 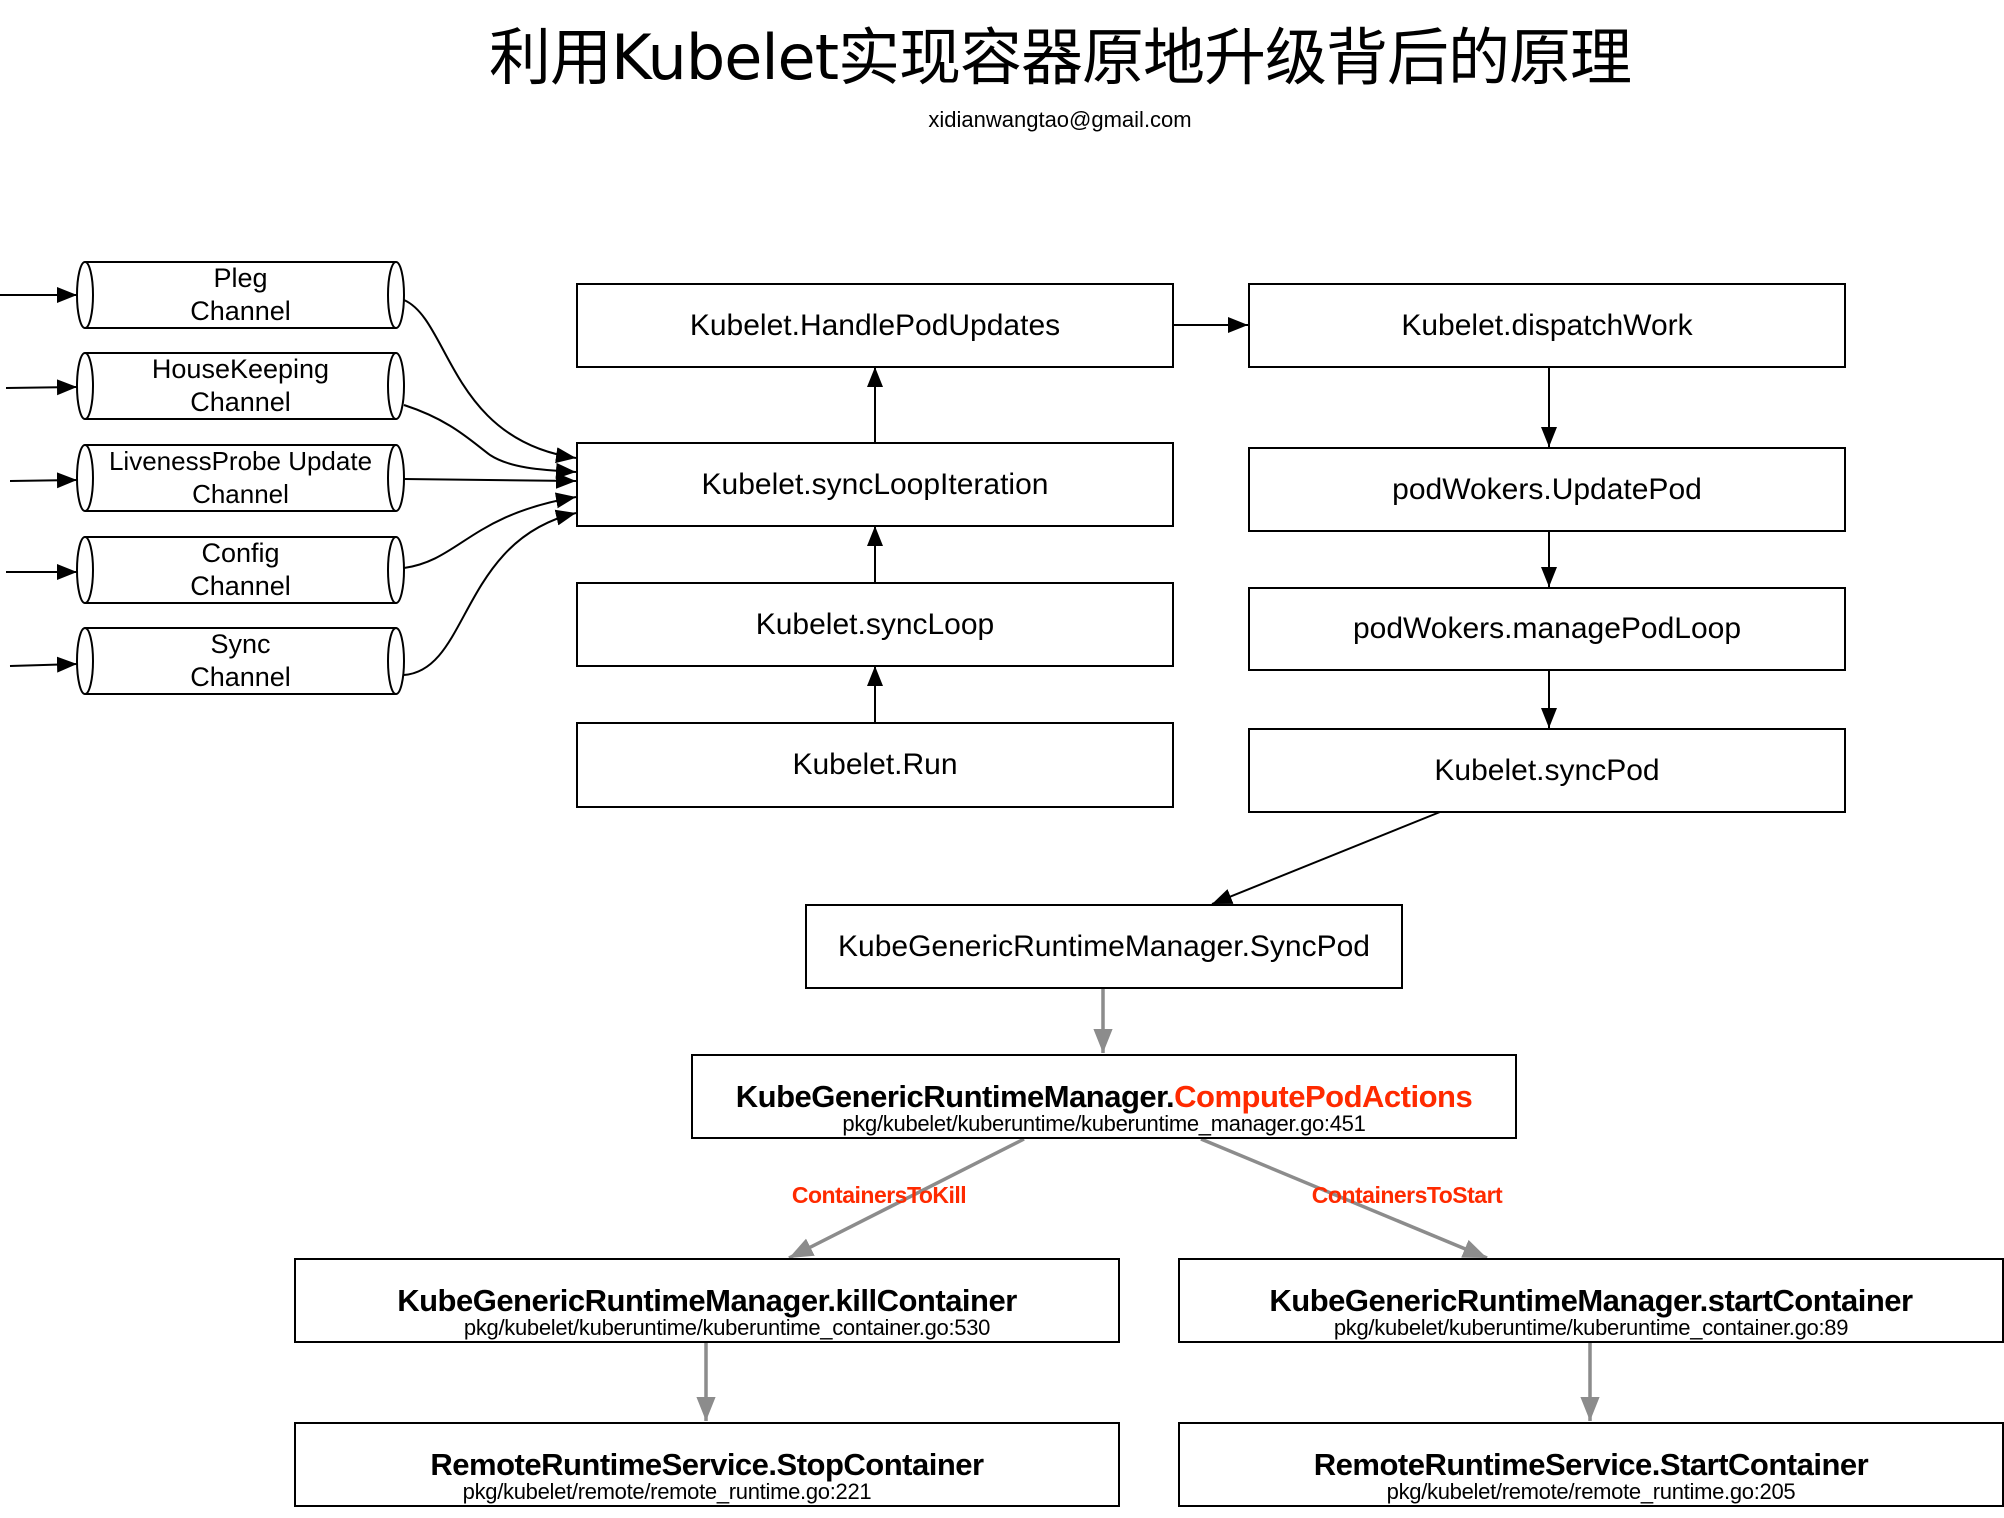 What do you see at coordinates (1407, 1195) in the screenshot?
I see `containers-to-start-label: ContainersToStart` at bounding box center [1407, 1195].